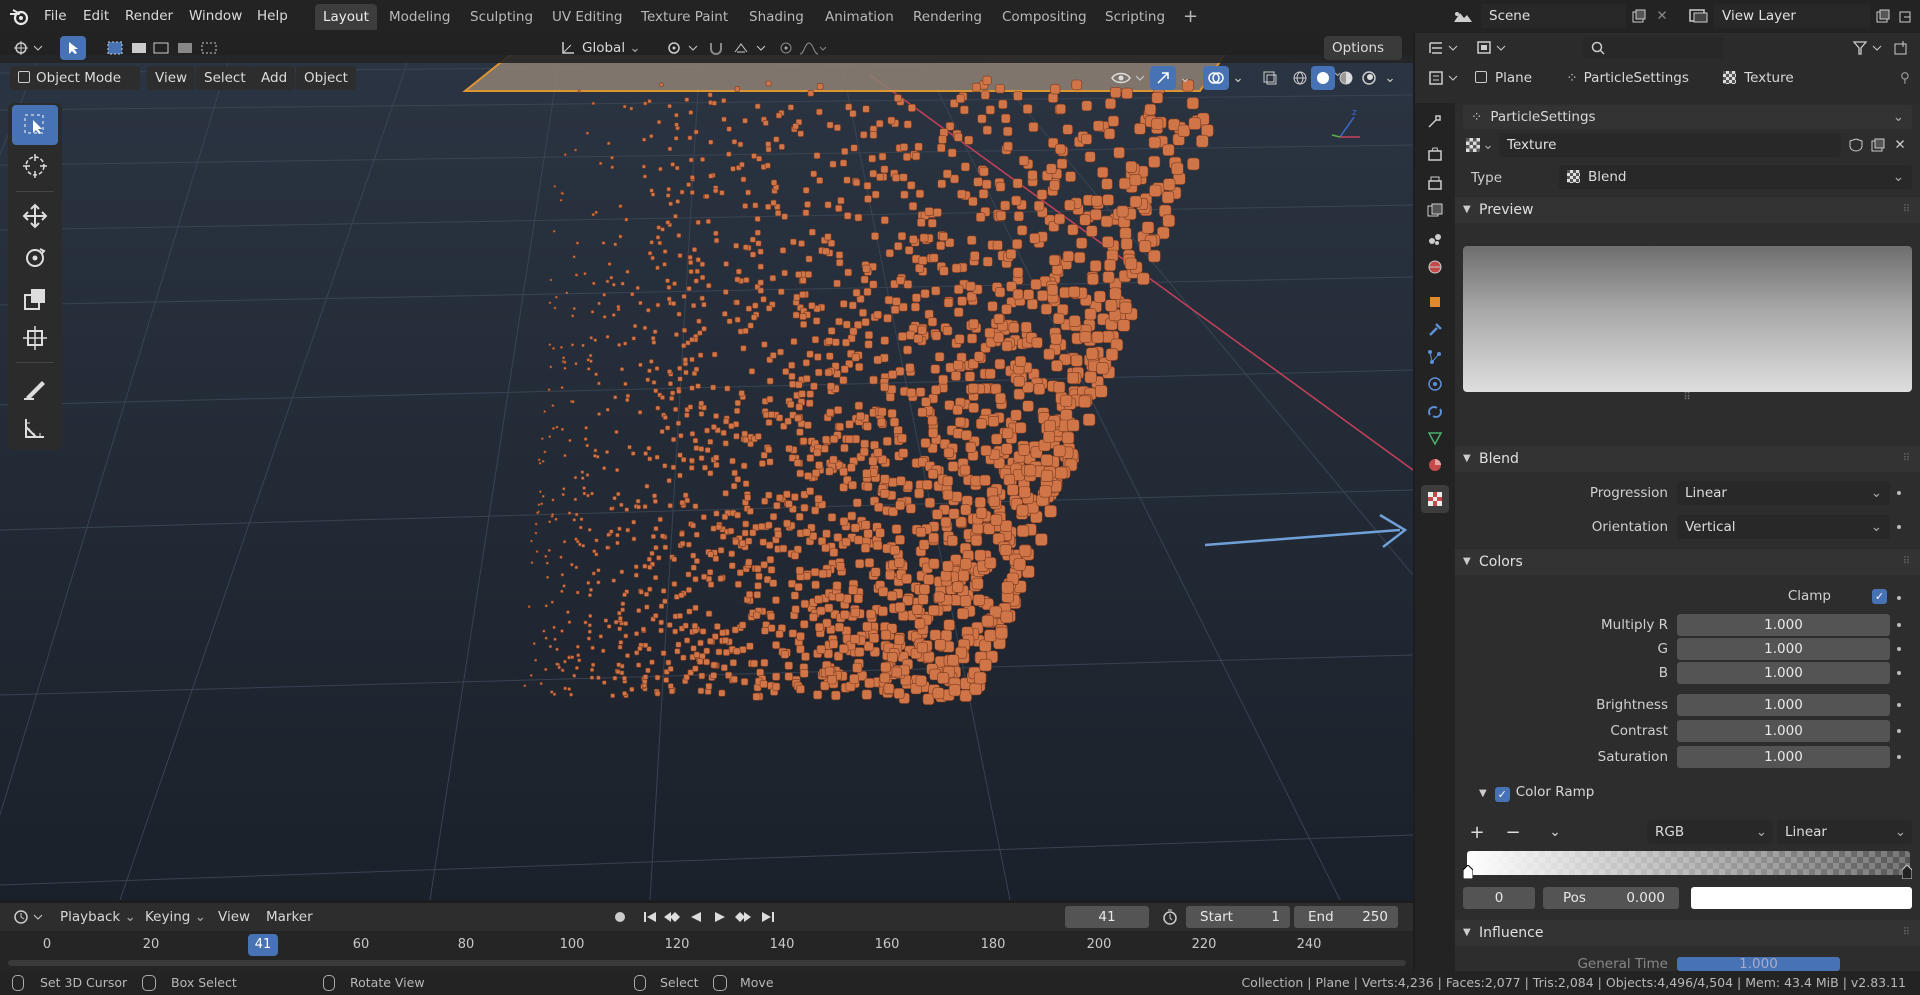 The image size is (1920, 995). Describe the element at coordinates (1653, 48) in the screenshot. I see `outliner-search-input` at that location.